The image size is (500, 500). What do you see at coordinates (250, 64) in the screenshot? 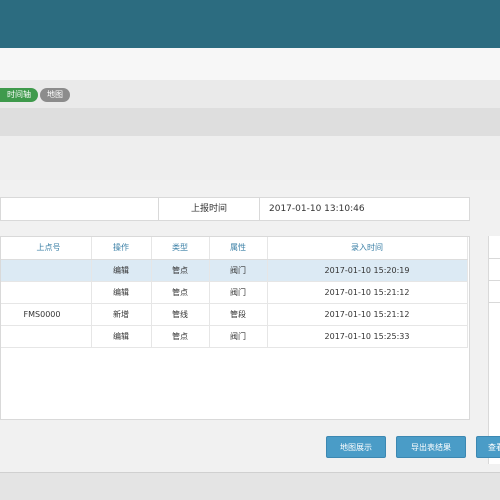
I see `tab-strip` at bounding box center [250, 64].